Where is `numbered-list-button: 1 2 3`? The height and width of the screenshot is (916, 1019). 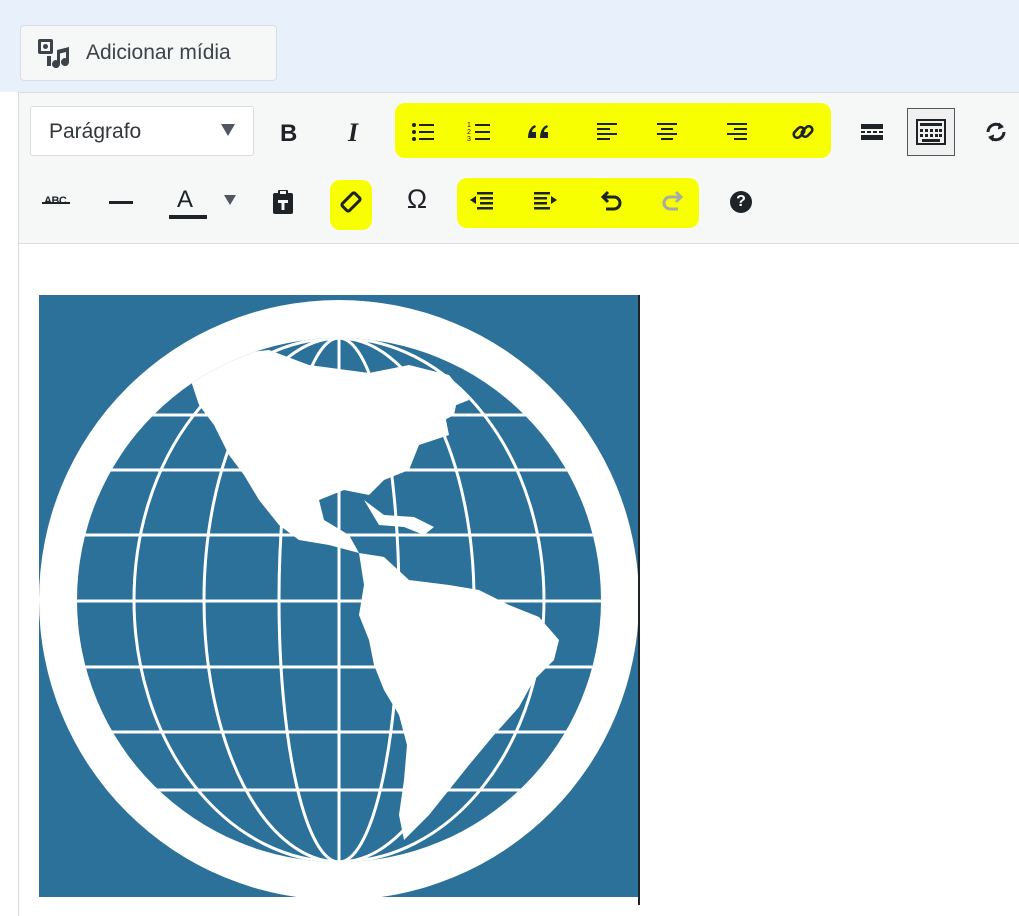
numbered-list-button: 1 2 3 is located at coordinates (479, 132).